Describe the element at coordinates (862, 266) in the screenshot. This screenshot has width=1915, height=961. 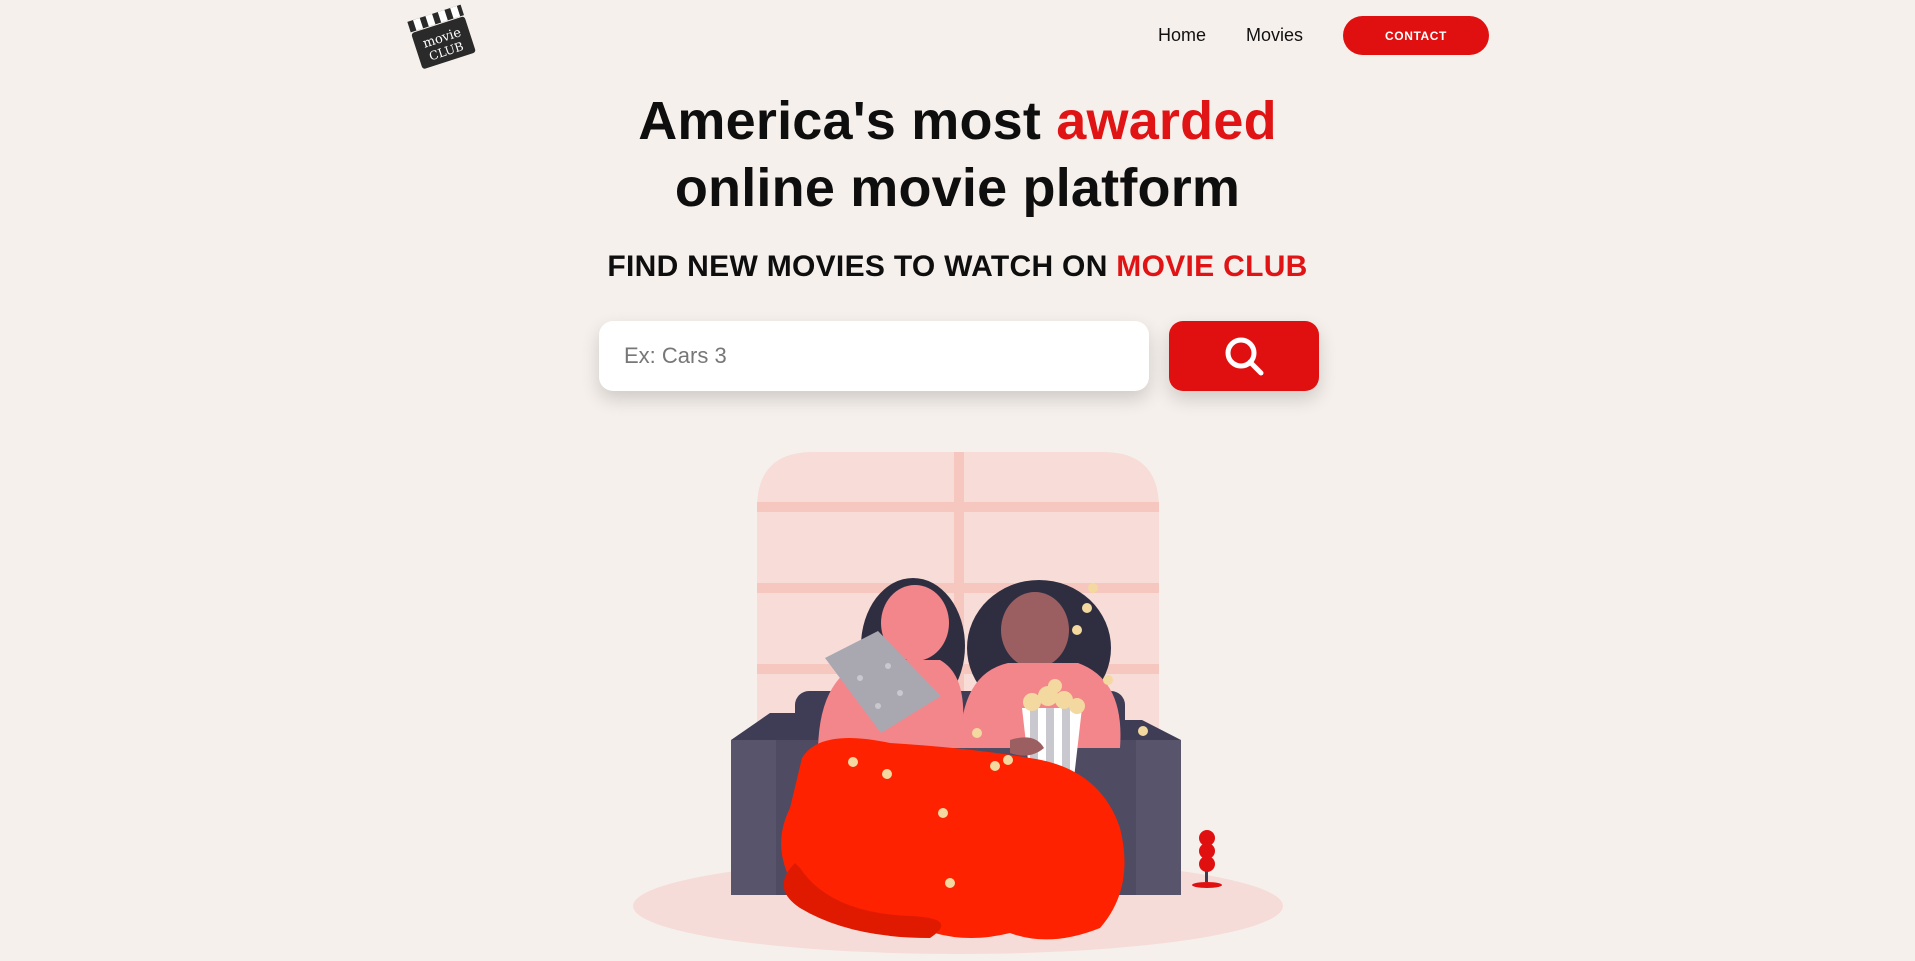
I see `subtitle-part1: FIND NEW MOVIES TO WATCH ON` at that location.